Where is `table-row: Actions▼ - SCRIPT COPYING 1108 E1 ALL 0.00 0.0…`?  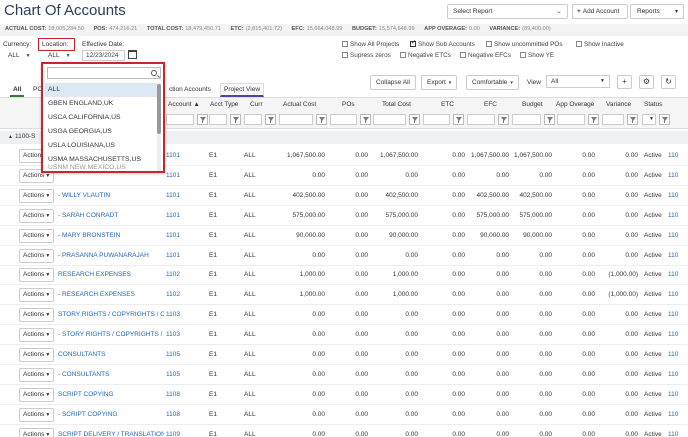
table-row: Actions▼ - SCRIPT COPYING 1108 E1 ALL 0.00 0.0… is located at coordinates (344, 415).